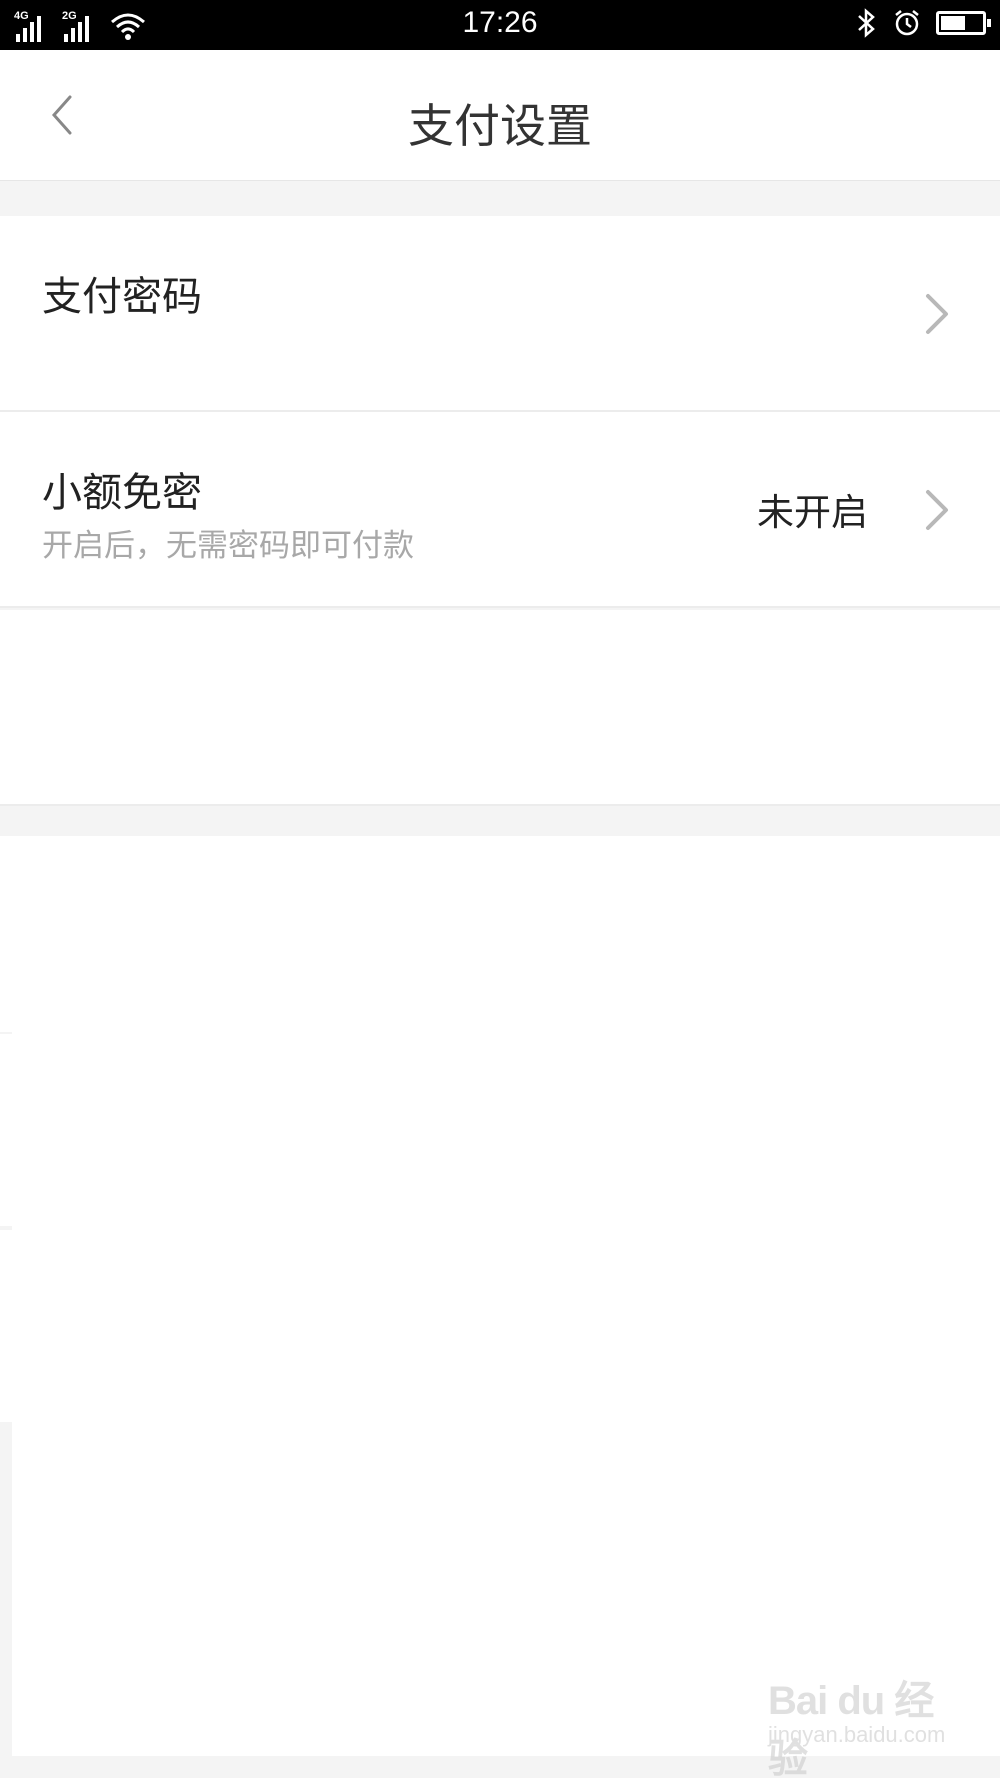 The width and height of the screenshot is (1000, 1778). Describe the element at coordinates (122, 493) in the screenshot. I see `settings-item-title: 小额免密` at that location.